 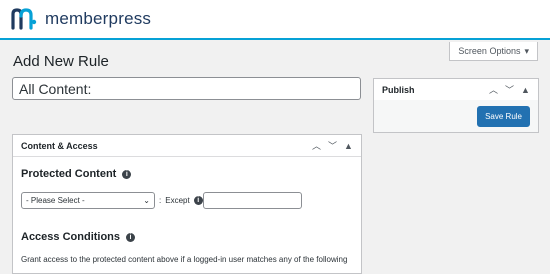 I want to click on protected-content-select: - Please Select - ⌄, so click(x=88, y=200).